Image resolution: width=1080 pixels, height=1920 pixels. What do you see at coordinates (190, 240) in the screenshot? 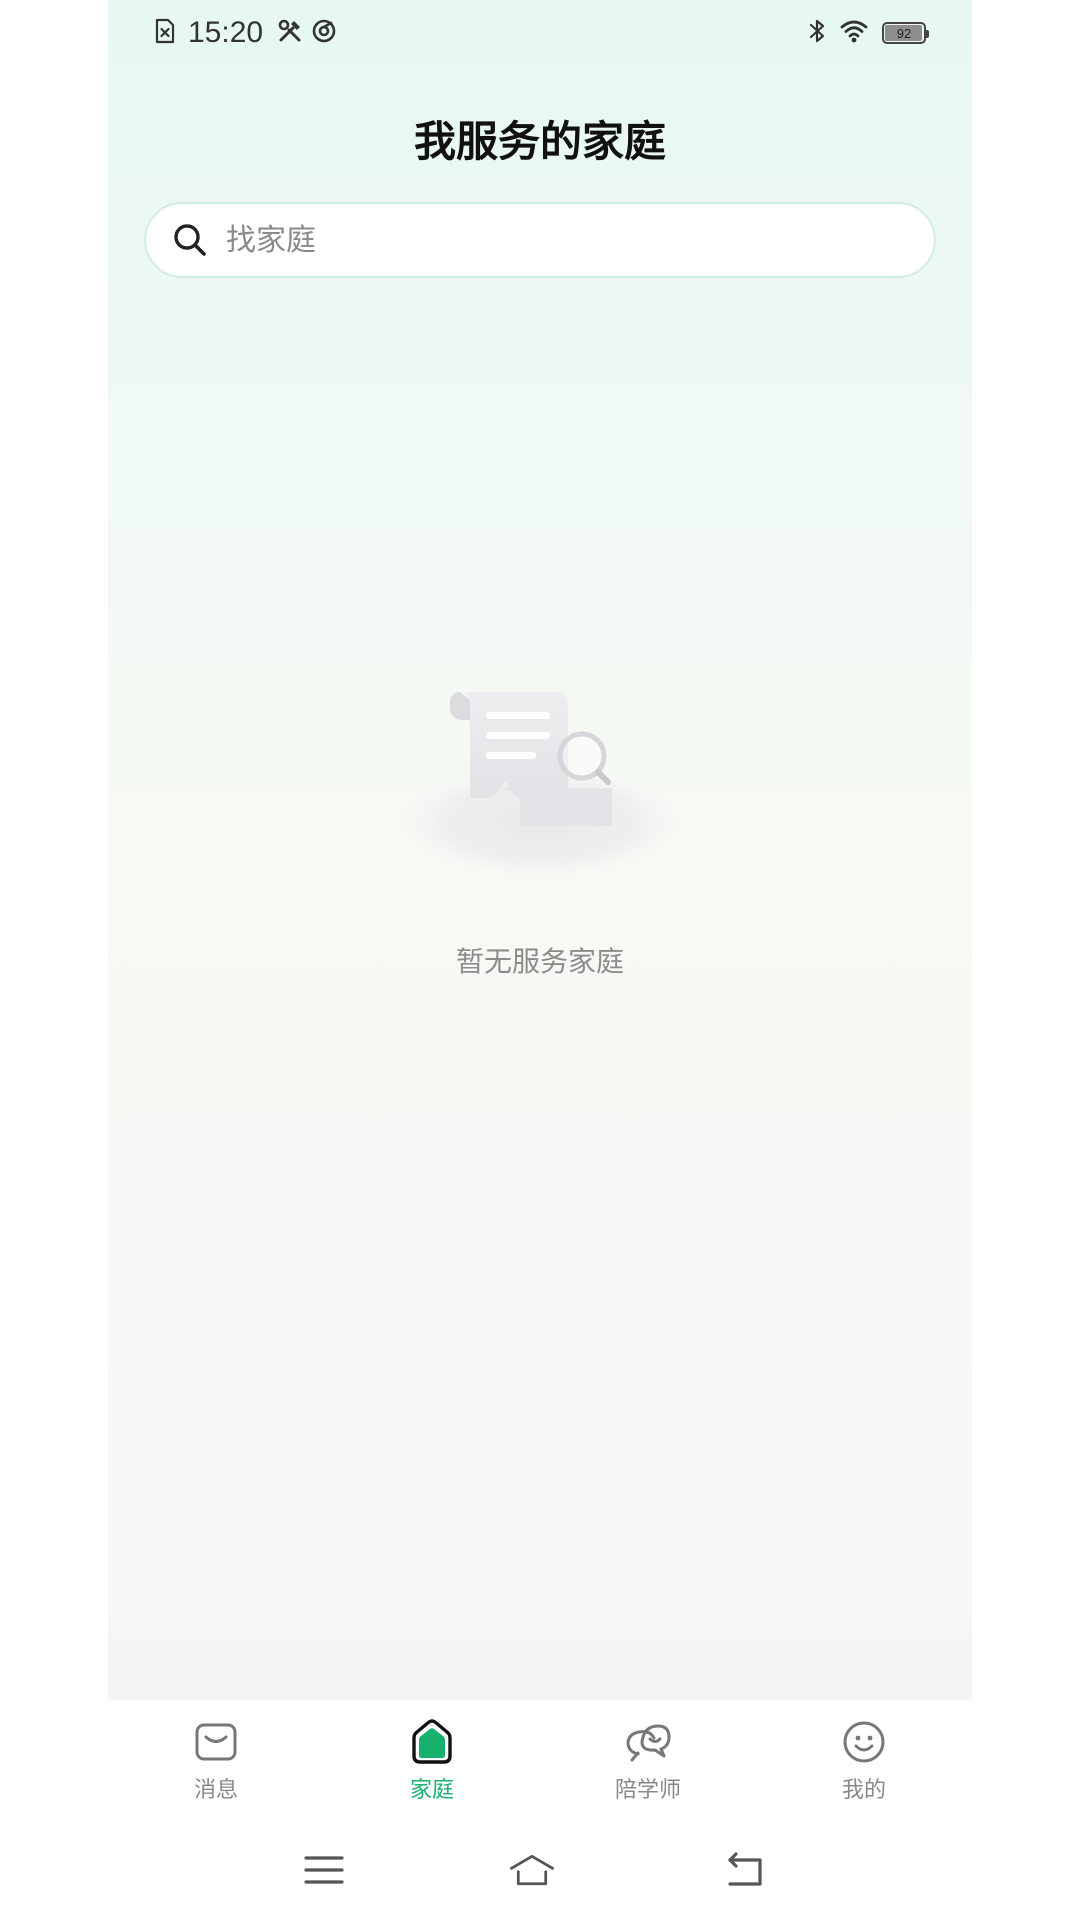
I see `search-icon` at bounding box center [190, 240].